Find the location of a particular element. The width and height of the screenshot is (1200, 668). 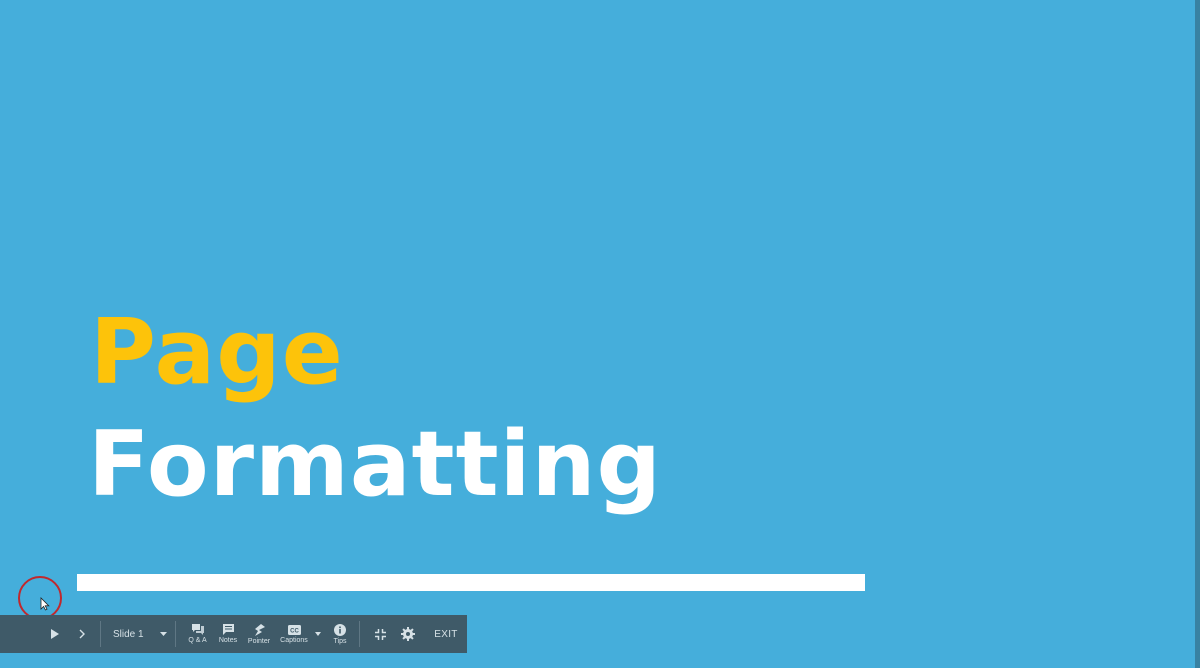

chat-bubbles-icon is located at coordinates (197, 629).